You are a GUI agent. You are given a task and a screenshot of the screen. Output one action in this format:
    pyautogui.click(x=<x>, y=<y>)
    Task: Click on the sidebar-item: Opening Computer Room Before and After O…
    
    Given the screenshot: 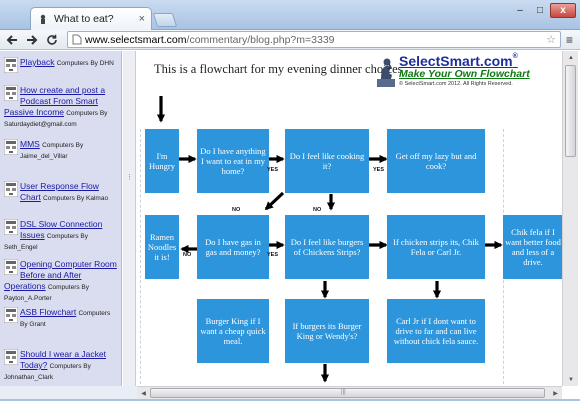 What is the action you would take?
    pyautogui.click(x=61, y=281)
    